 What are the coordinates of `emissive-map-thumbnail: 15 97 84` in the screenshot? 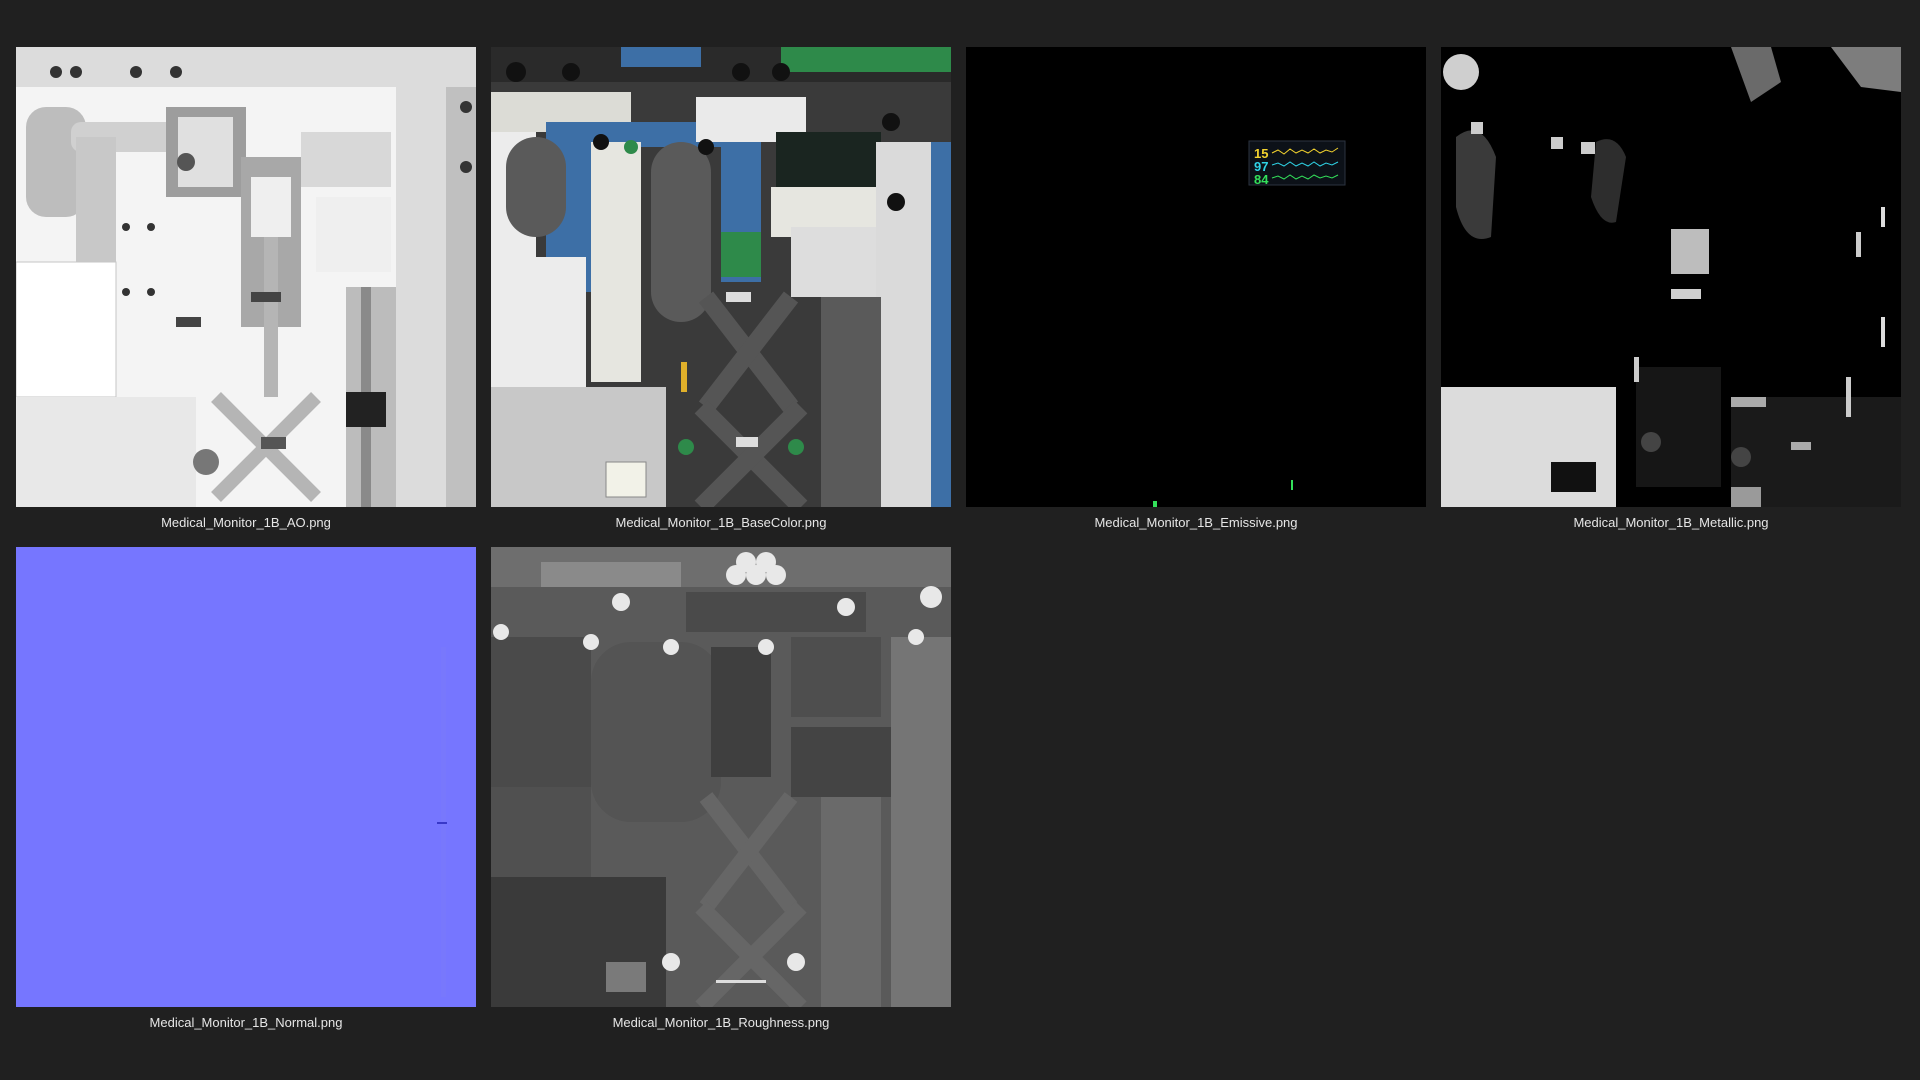 It's located at (1196, 277).